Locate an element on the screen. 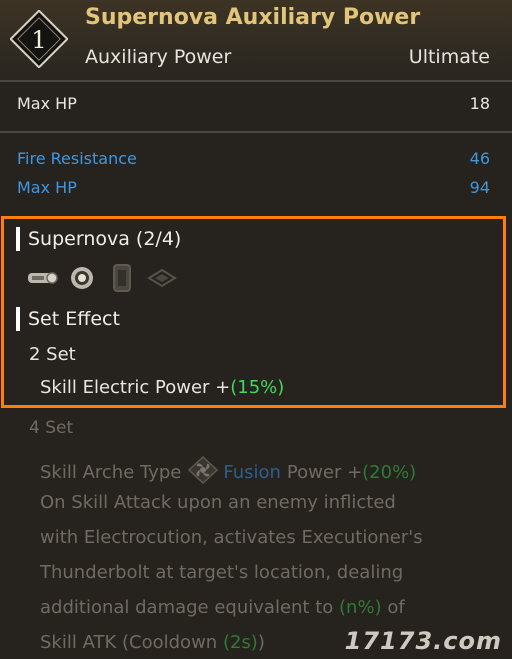  desc-text: Skill ATK (Cooldown is located at coordinates (129, 642).